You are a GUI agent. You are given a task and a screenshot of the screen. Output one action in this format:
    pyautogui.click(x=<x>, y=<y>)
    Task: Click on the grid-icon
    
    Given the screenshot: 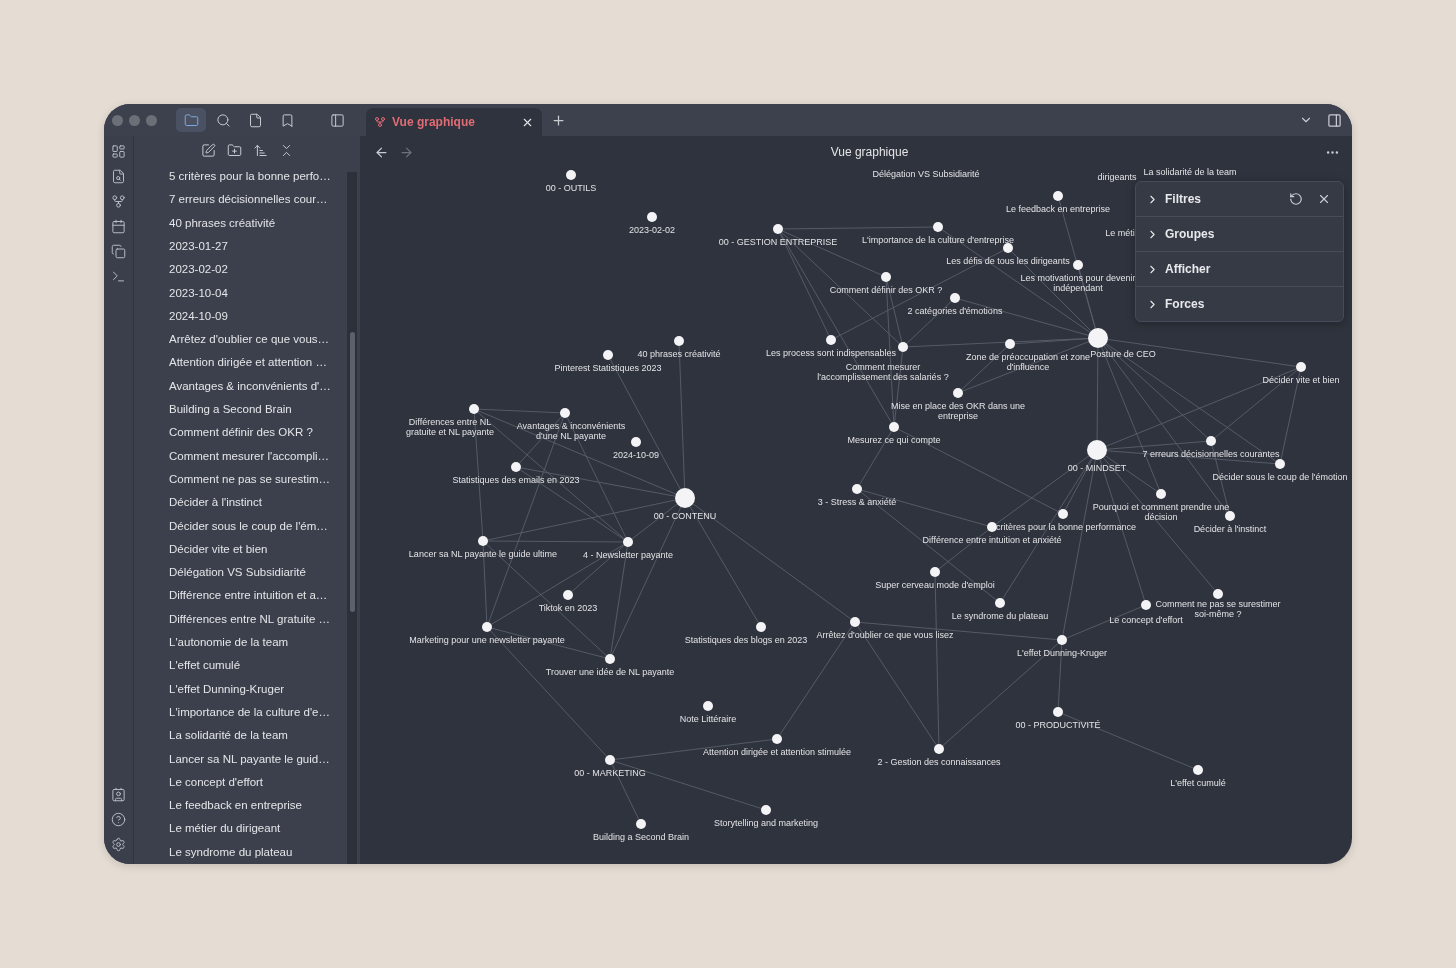 What is the action you would take?
    pyautogui.click(x=118, y=151)
    